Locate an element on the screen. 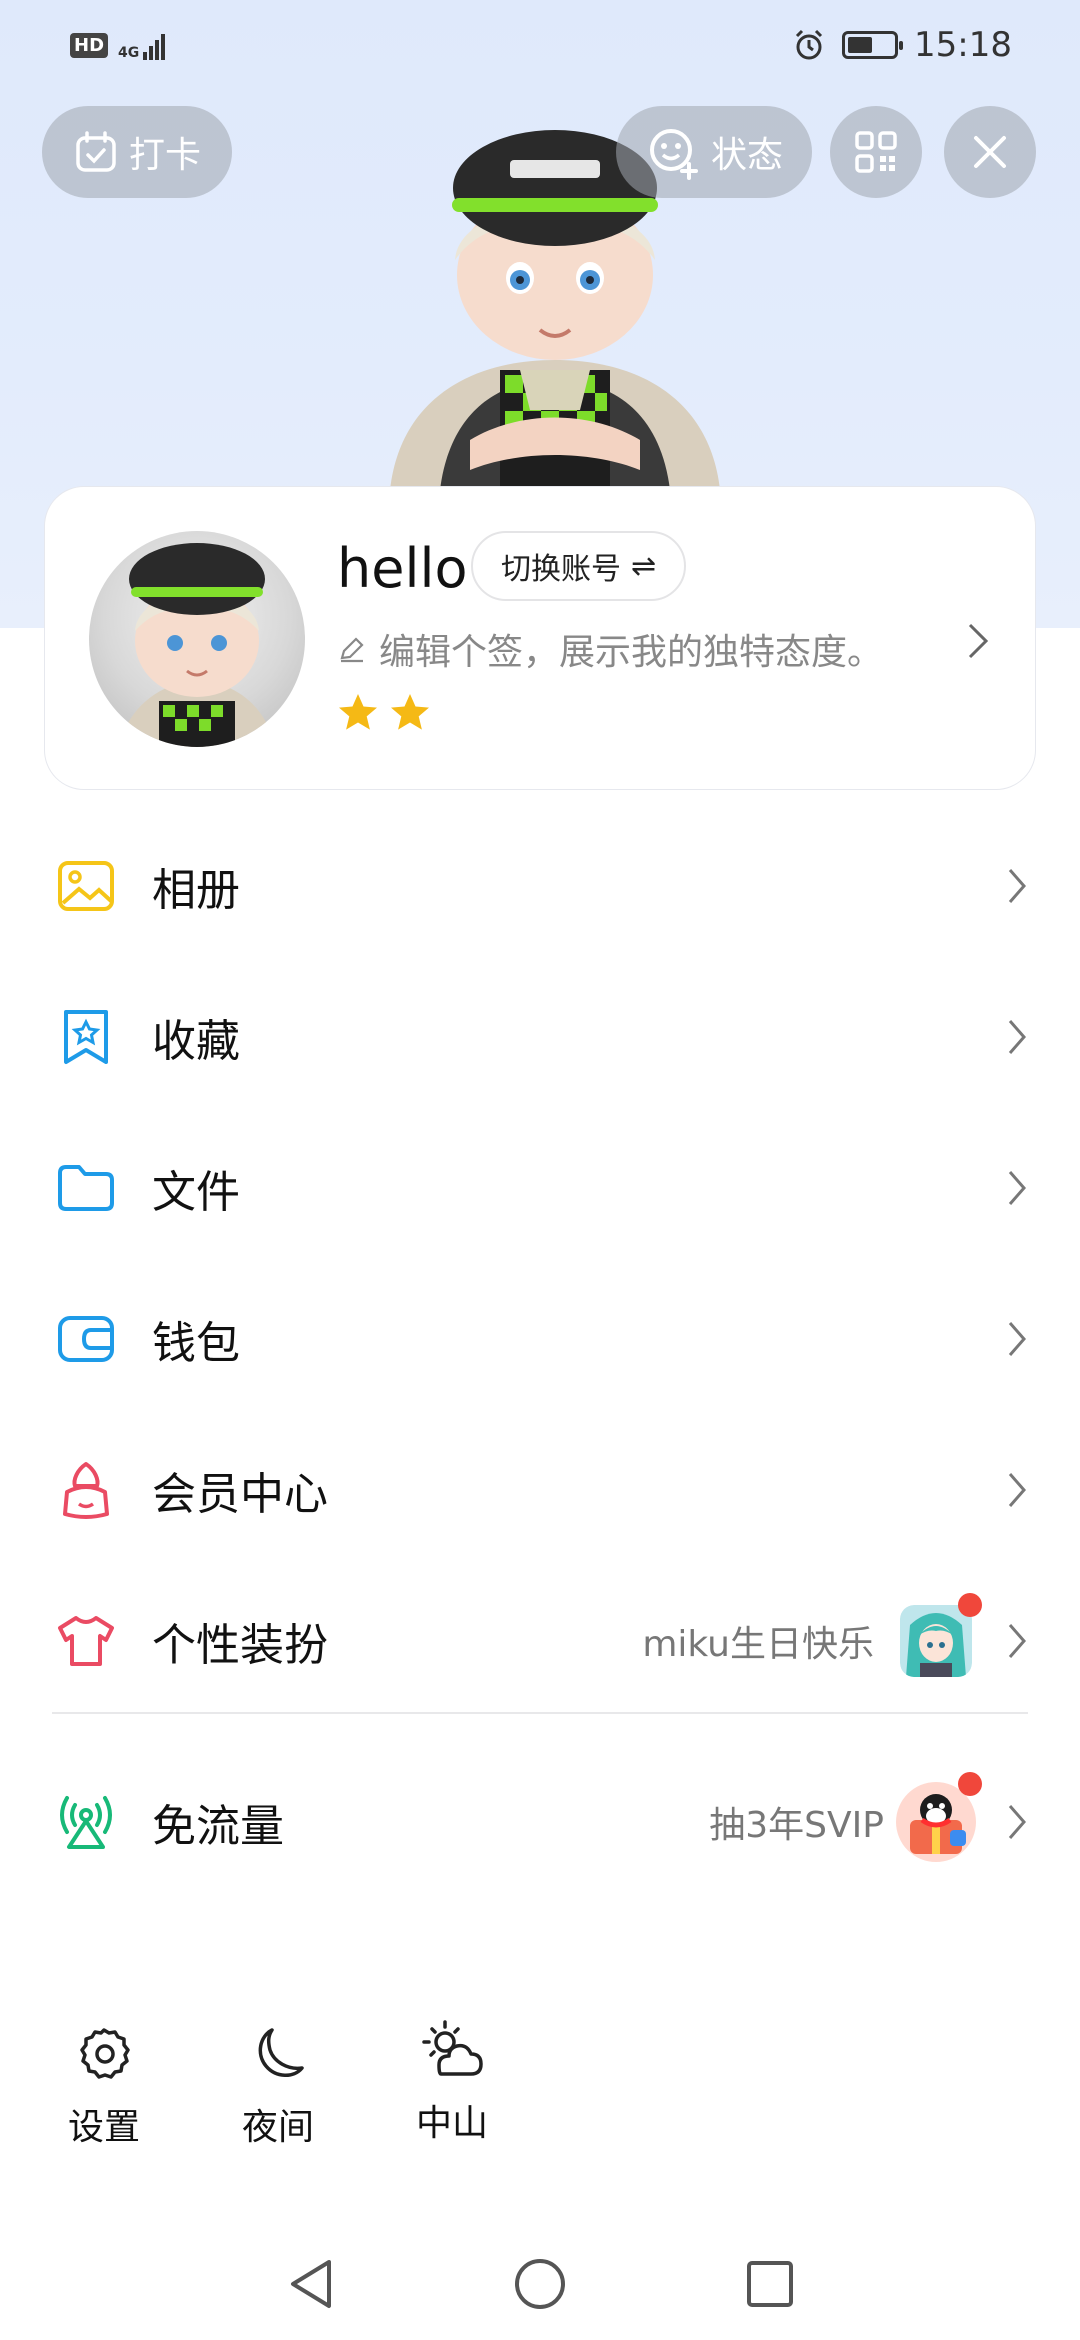 This screenshot has height=2340, width=1080. night-mode-shortcut: 夜间 is located at coordinates (278, 2087).